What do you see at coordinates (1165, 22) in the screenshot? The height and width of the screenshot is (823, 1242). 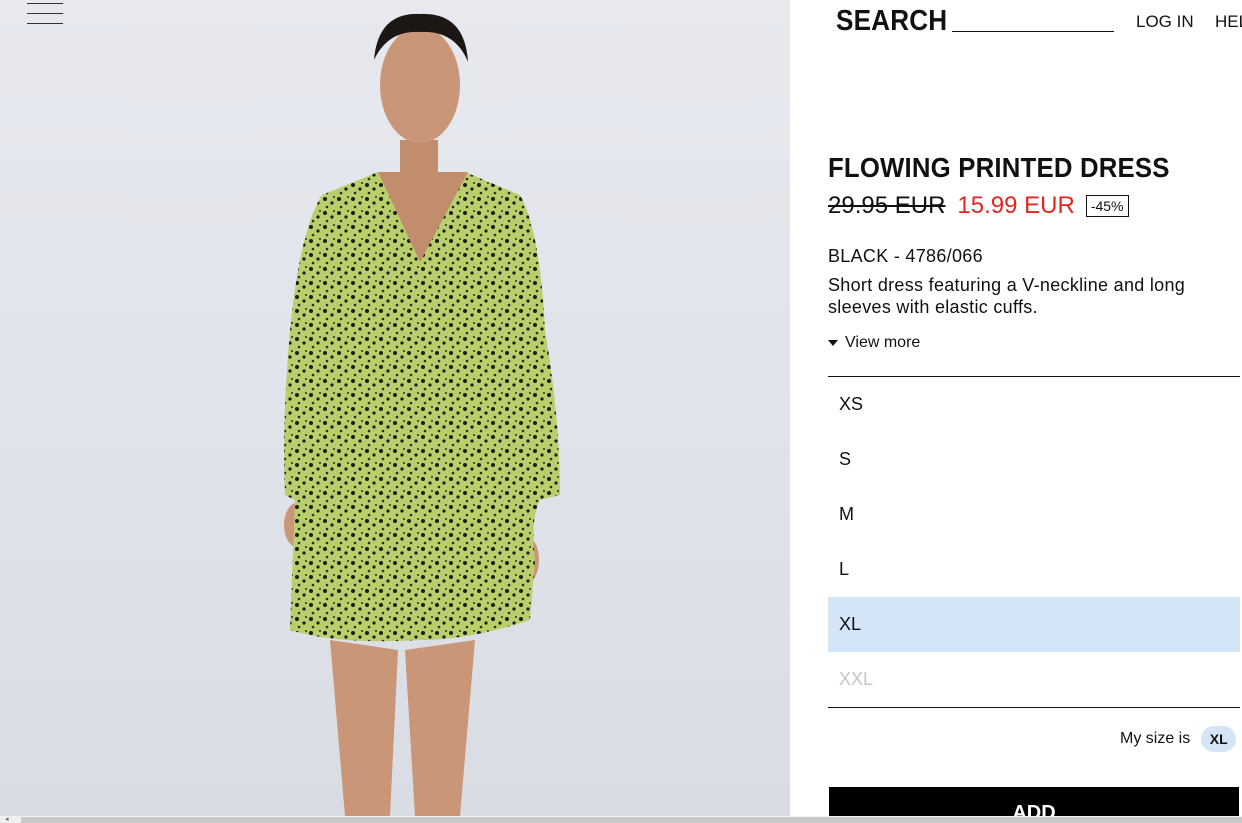 I see `login-link: LOG IN` at bounding box center [1165, 22].